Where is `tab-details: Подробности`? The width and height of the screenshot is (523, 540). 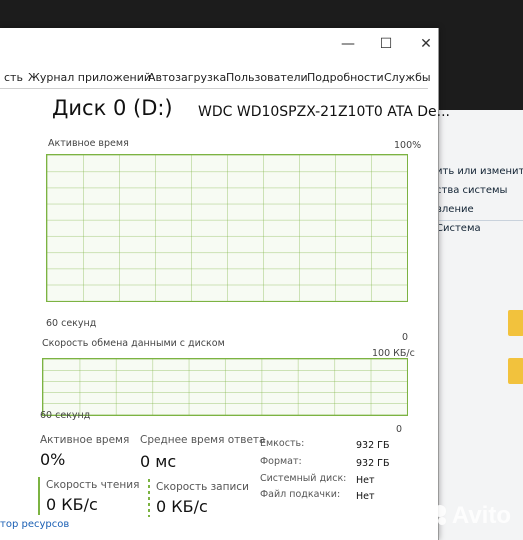 tab-details: Подробности is located at coordinates (345, 77).